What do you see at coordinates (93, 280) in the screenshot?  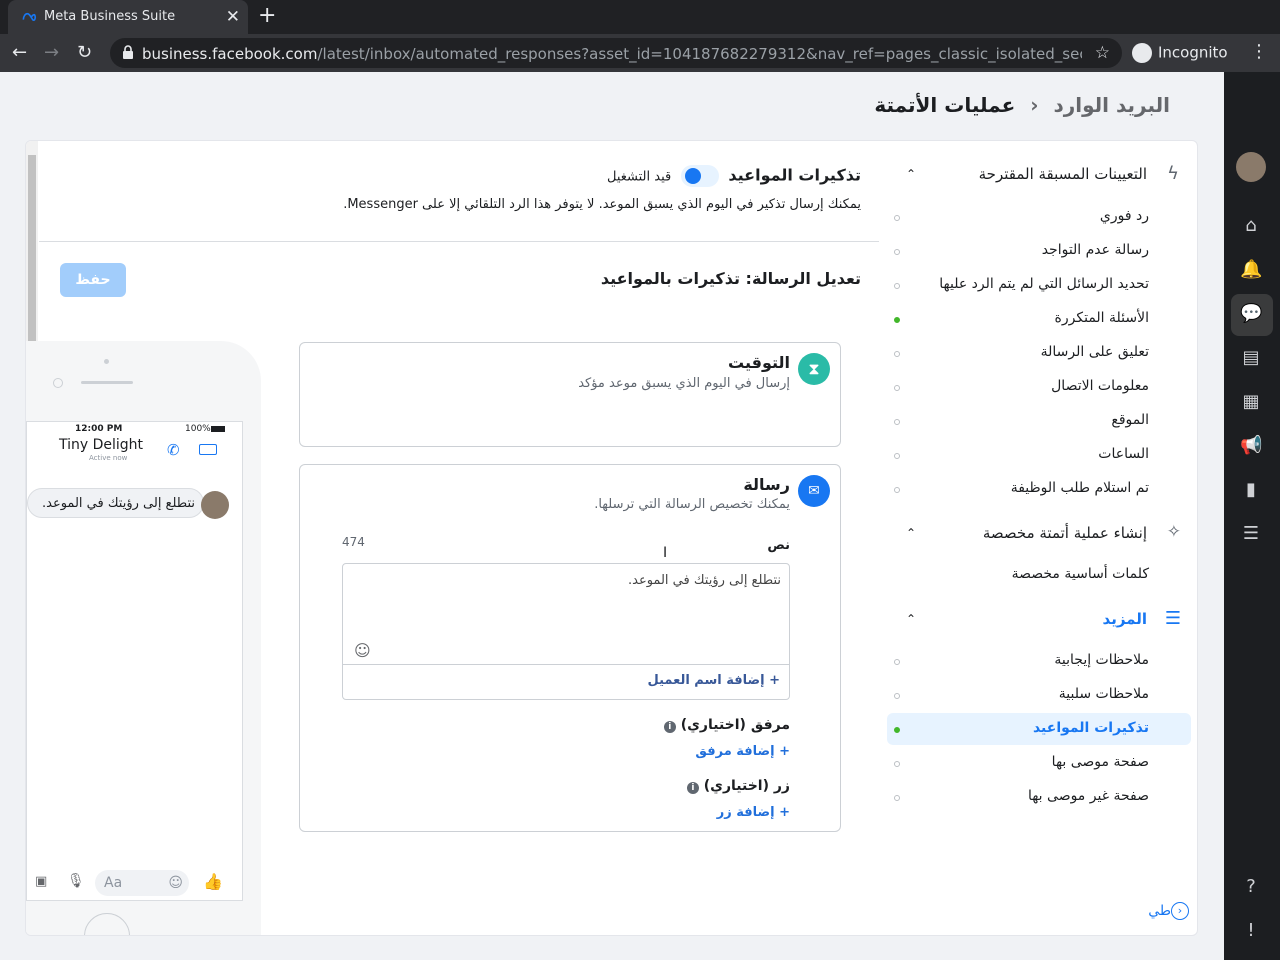 I see `save-button: حفظ` at bounding box center [93, 280].